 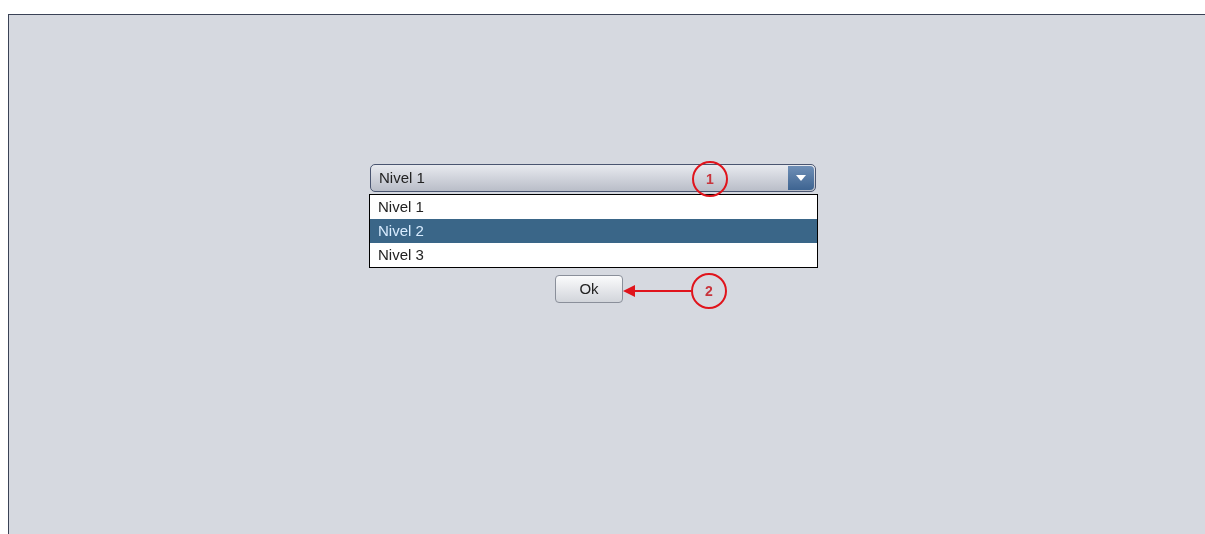 I want to click on dropdown-option: Nivel 2, so click(x=593, y=231).